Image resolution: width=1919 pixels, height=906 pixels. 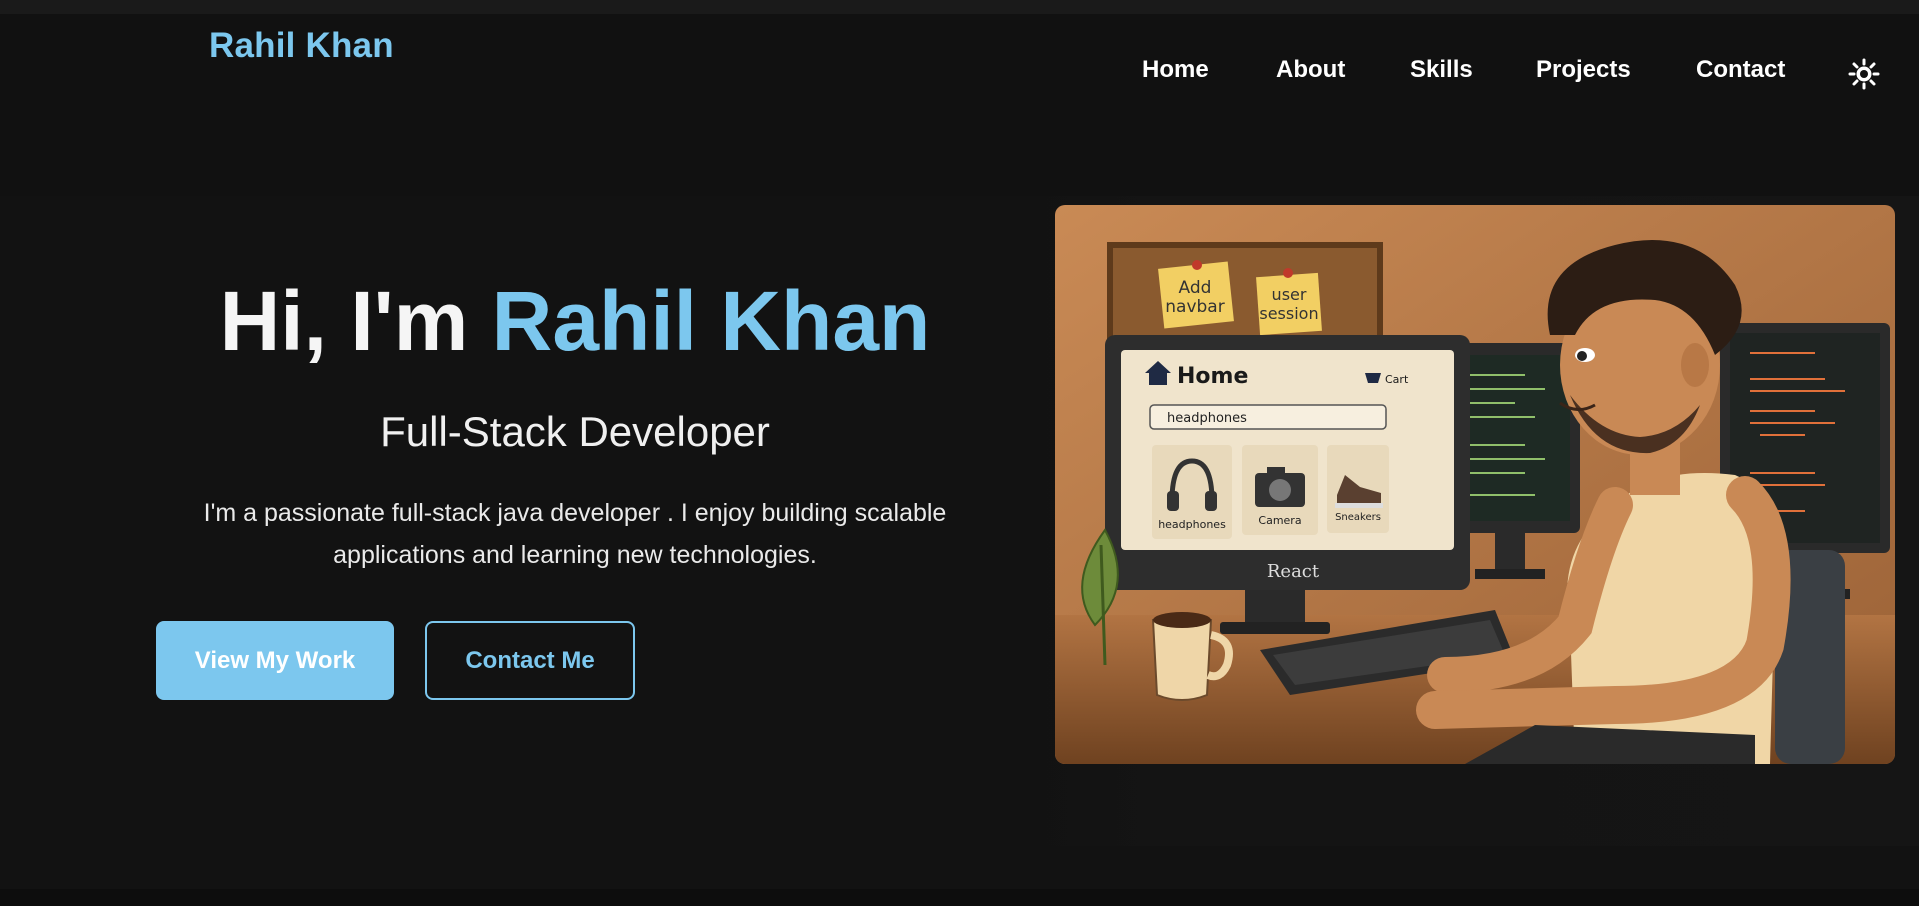 I want to click on product-camera: Camera, so click(x=1279, y=520).